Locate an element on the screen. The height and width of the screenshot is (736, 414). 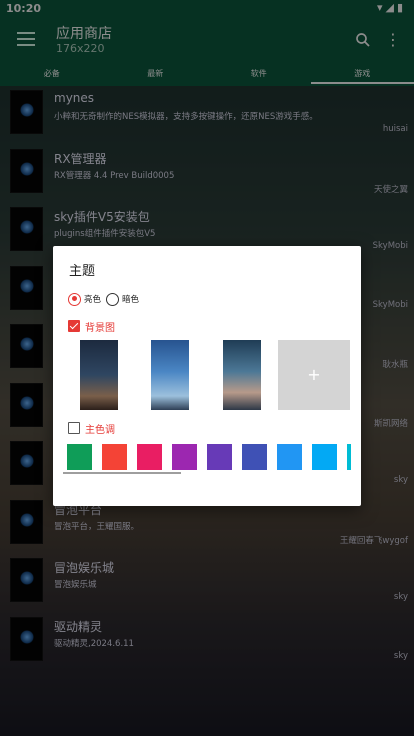
theme-mode-radio-group: 亮色 暗色 is located at coordinates (106, 299).